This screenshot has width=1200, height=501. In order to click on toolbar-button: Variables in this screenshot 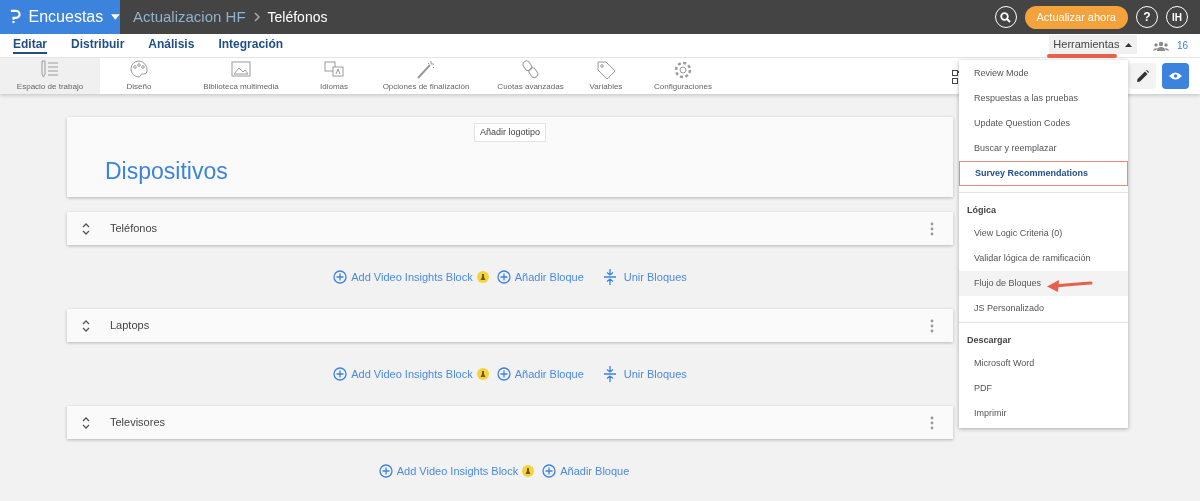, I will do `click(606, 76)`.